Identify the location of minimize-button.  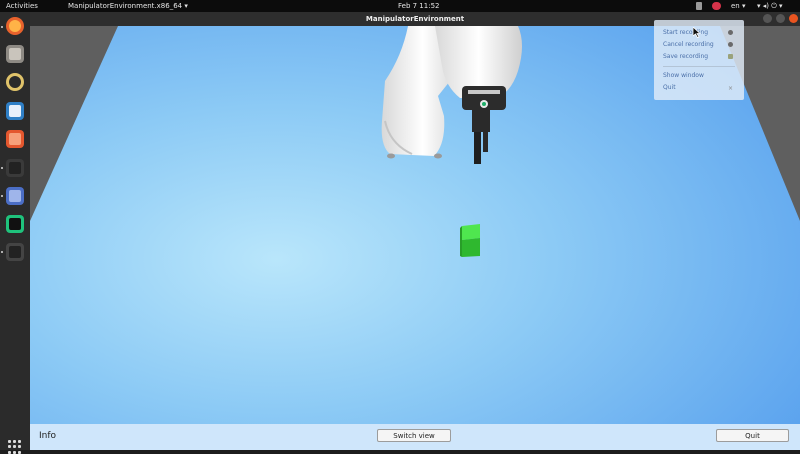
(767, 18).